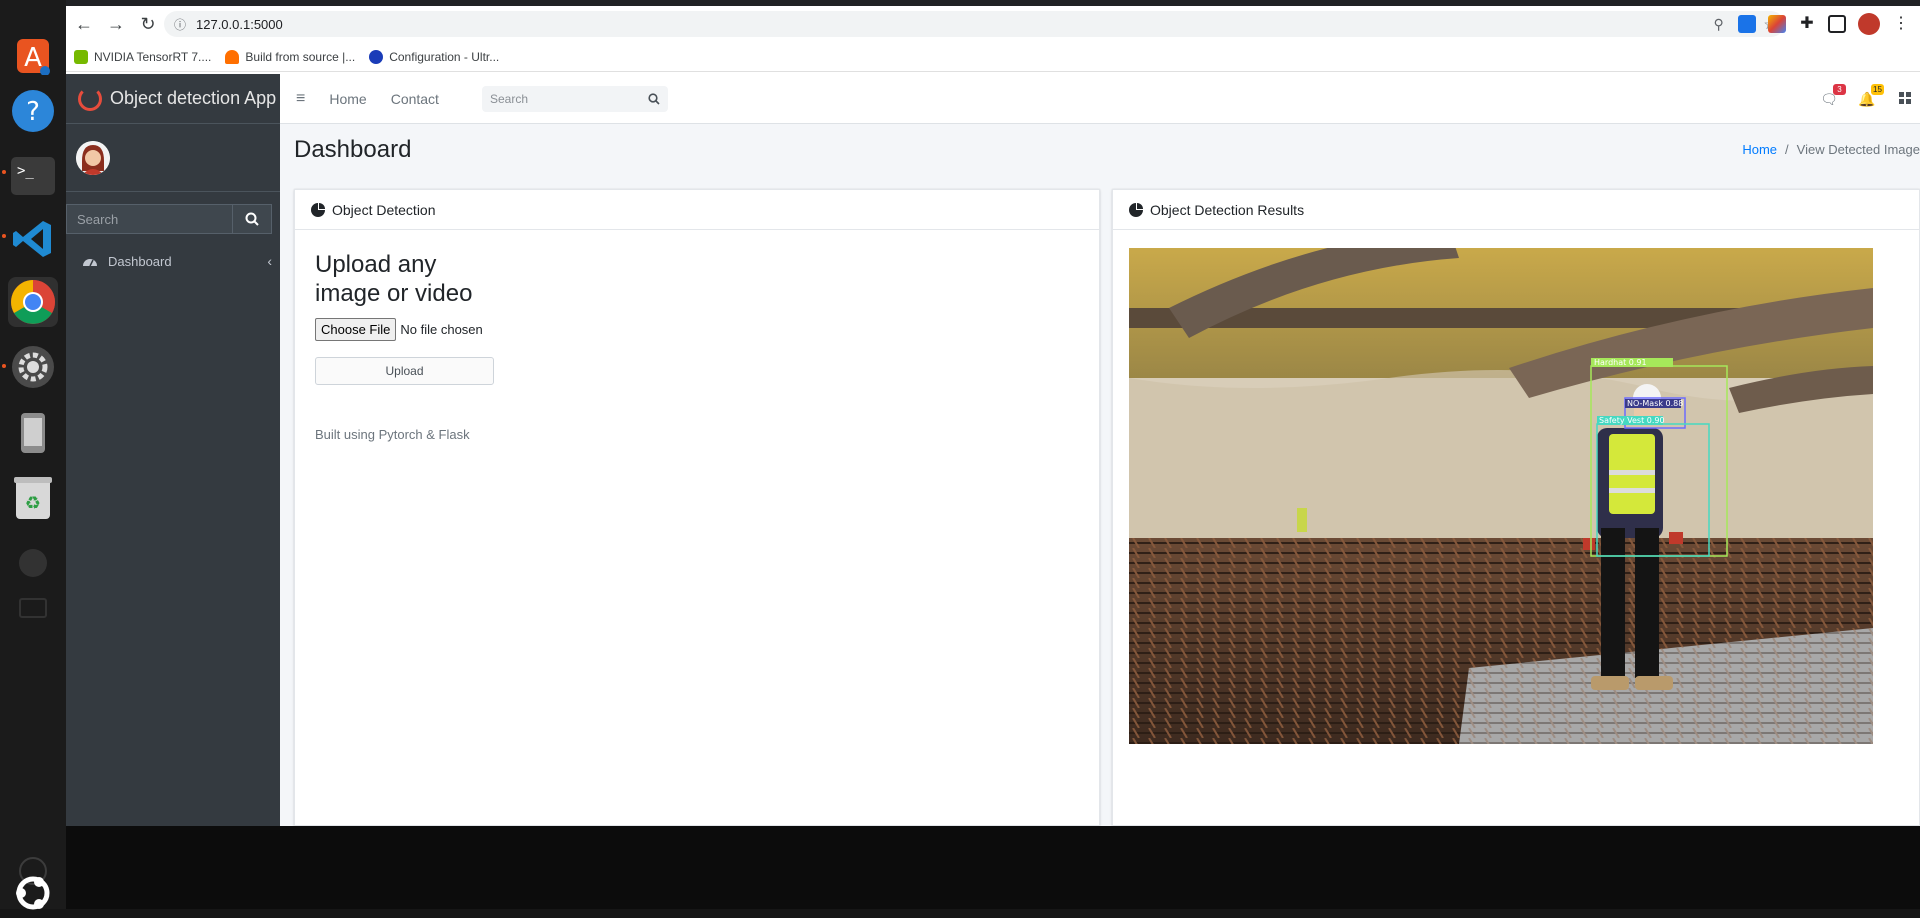  Describe the element at coordinates (1100, 99) in the screenshot. I see `main-header: ≡ Home Contact Search 🗨 3 🔔 15` at that location.